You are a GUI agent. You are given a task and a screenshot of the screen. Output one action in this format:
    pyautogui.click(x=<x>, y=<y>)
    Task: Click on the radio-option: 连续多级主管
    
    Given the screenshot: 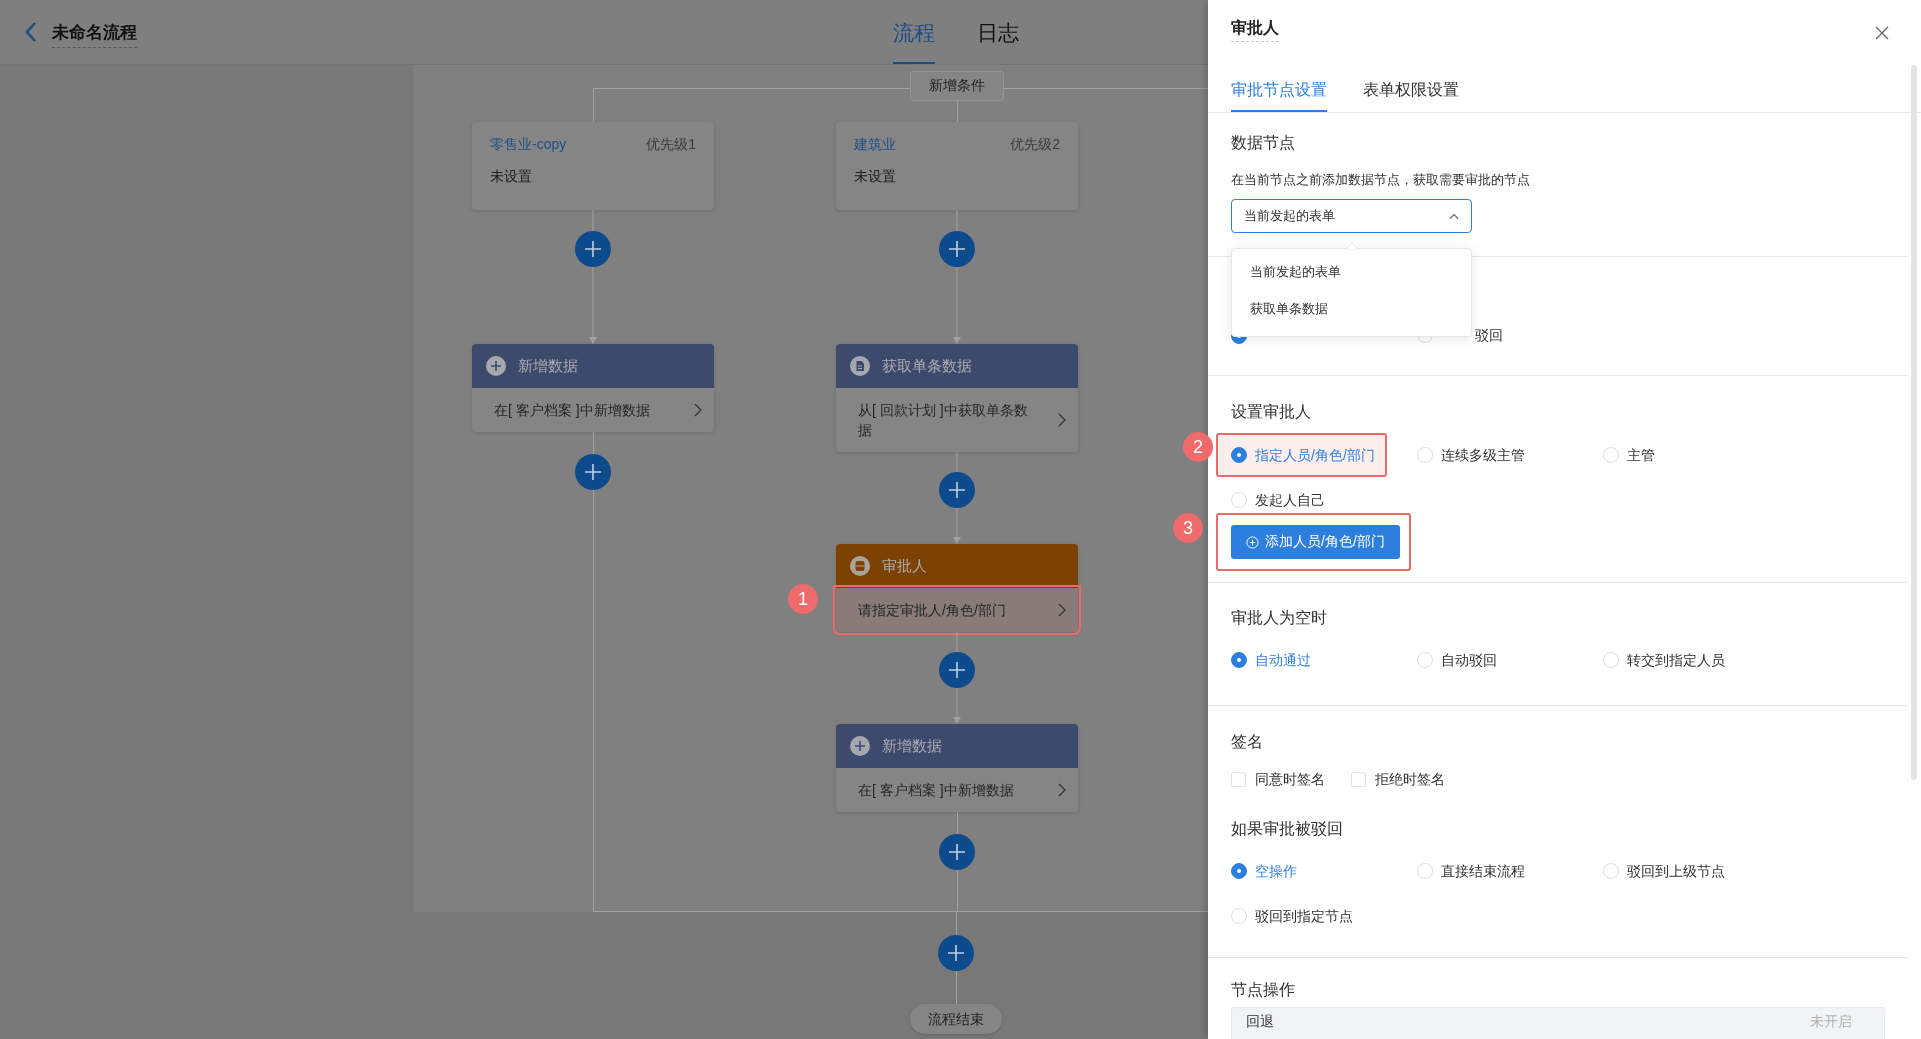 What is the action you would take?
    pyautogui.click(x=1471, y=455)
    